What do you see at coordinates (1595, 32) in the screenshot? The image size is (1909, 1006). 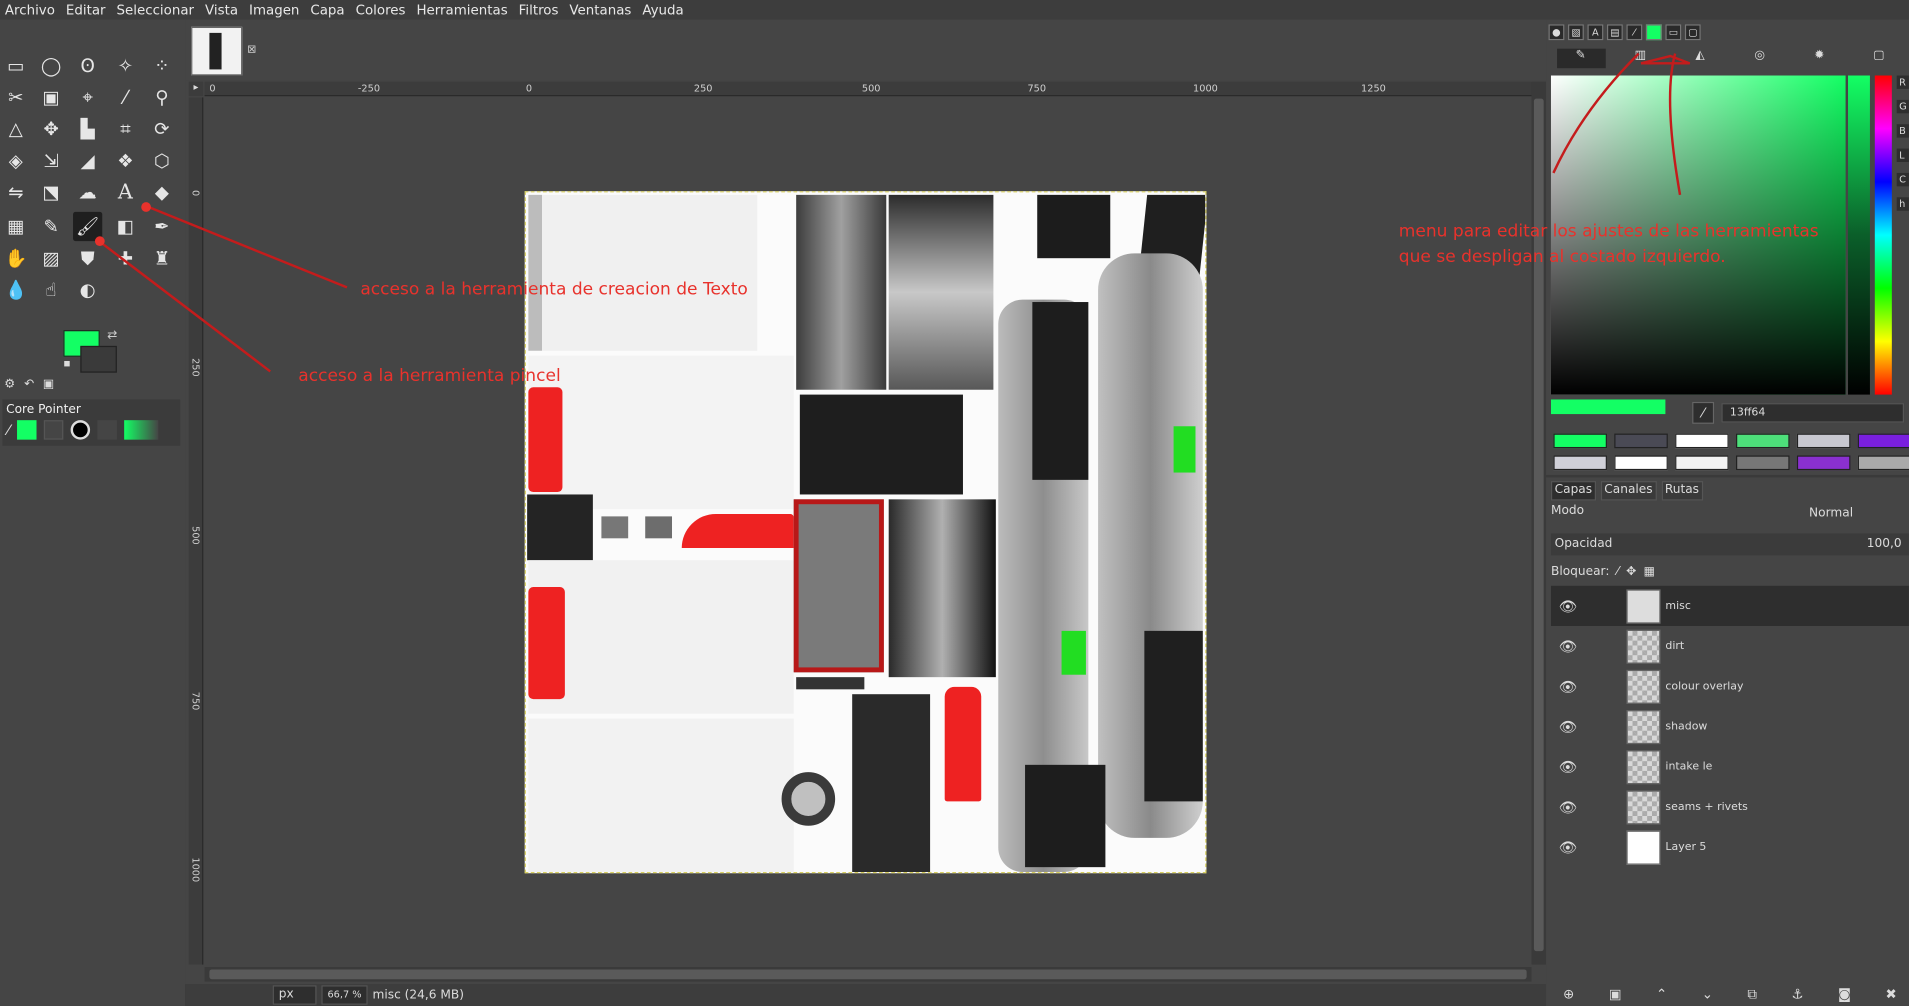 I see `font-tab-icon: A` at bounding box center [1595, 32].